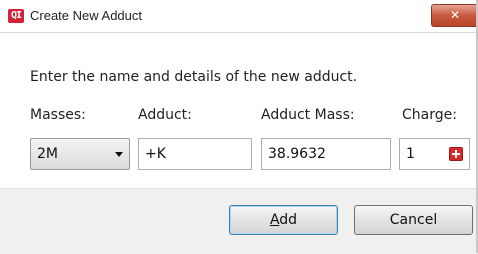 The width and height of the screenshot is (478, 254). I want to click on add-button-accel: A, so click(274, 220).